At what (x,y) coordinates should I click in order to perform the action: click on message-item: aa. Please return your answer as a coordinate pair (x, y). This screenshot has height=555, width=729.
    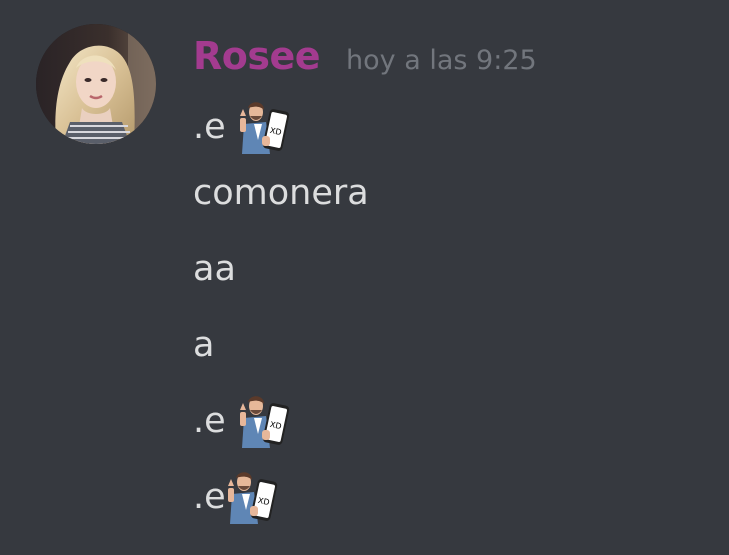
    Looking at the image, I should click on (214, 269).